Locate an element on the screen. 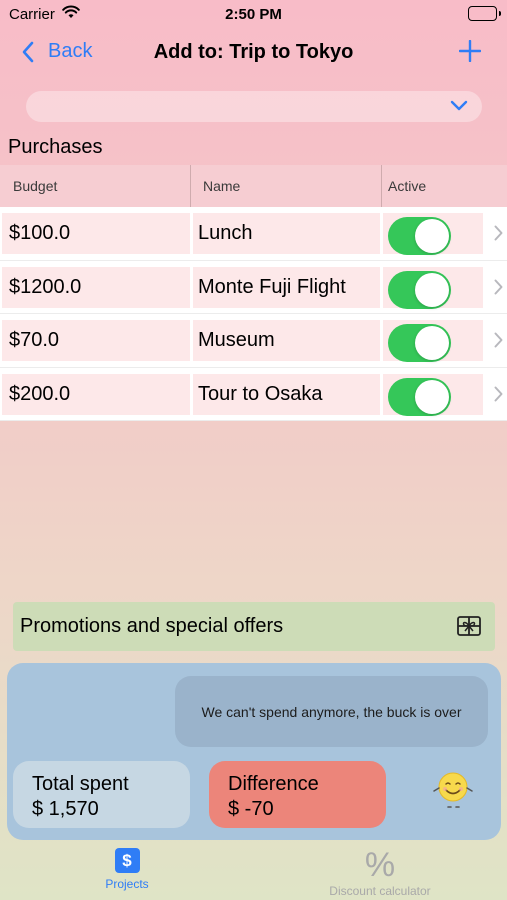 This screenshot has height=900, width=507. promotions-label: Promotions and special offers is located at coordinates (152, 626).